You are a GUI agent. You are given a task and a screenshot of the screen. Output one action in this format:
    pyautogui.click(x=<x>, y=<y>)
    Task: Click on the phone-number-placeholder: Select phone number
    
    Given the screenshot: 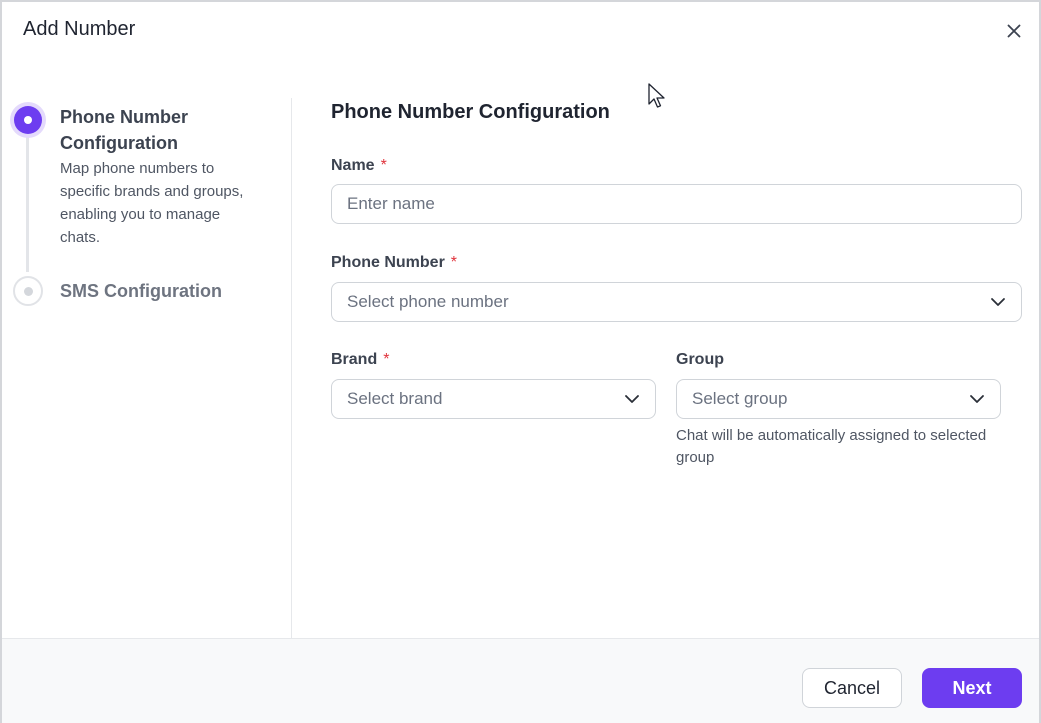 What is the action you would take?
    pyautogui.click(x=428, y=301)
    